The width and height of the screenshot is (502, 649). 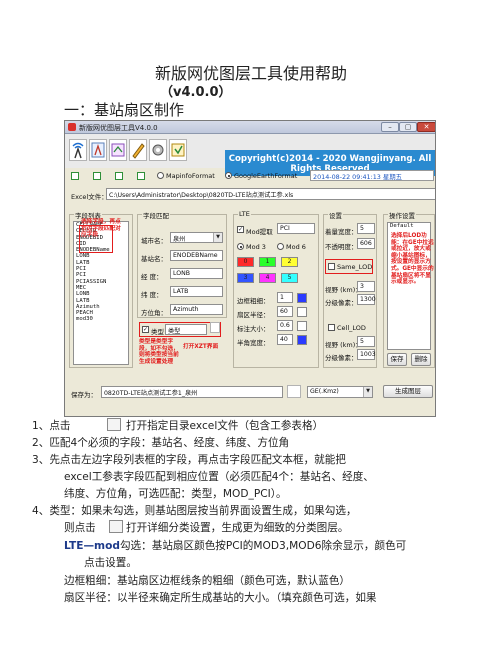 I want to click on ops-save-button: 保存, so click(x=397, y=359).